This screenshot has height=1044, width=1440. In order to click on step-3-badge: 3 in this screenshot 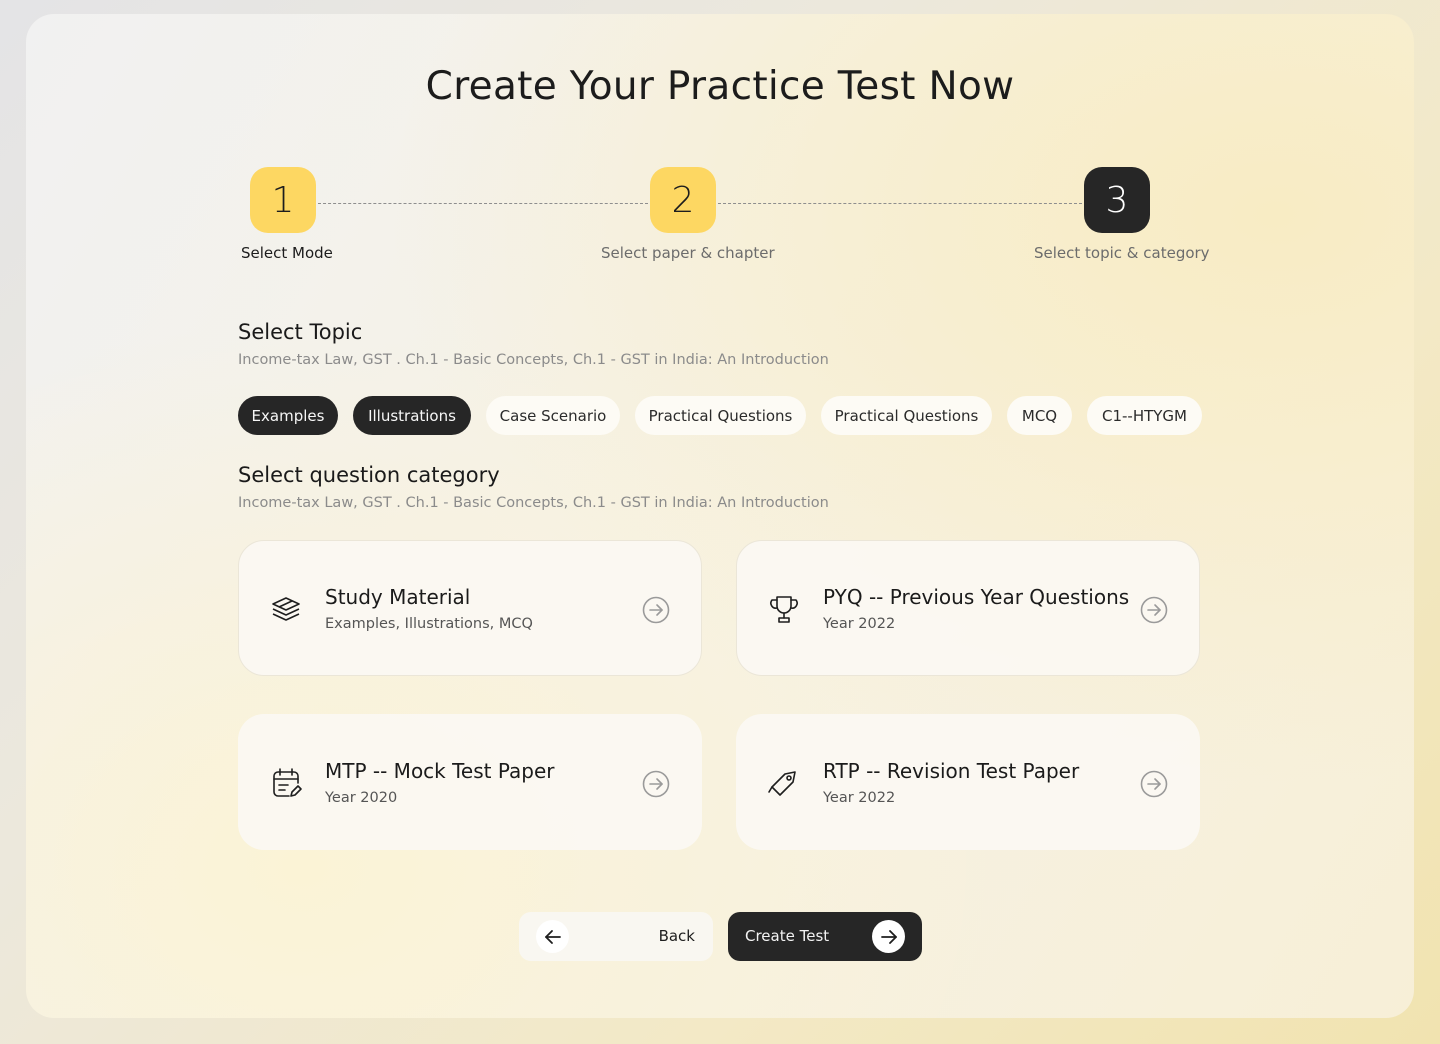, I will do `click(1117, 200)`.